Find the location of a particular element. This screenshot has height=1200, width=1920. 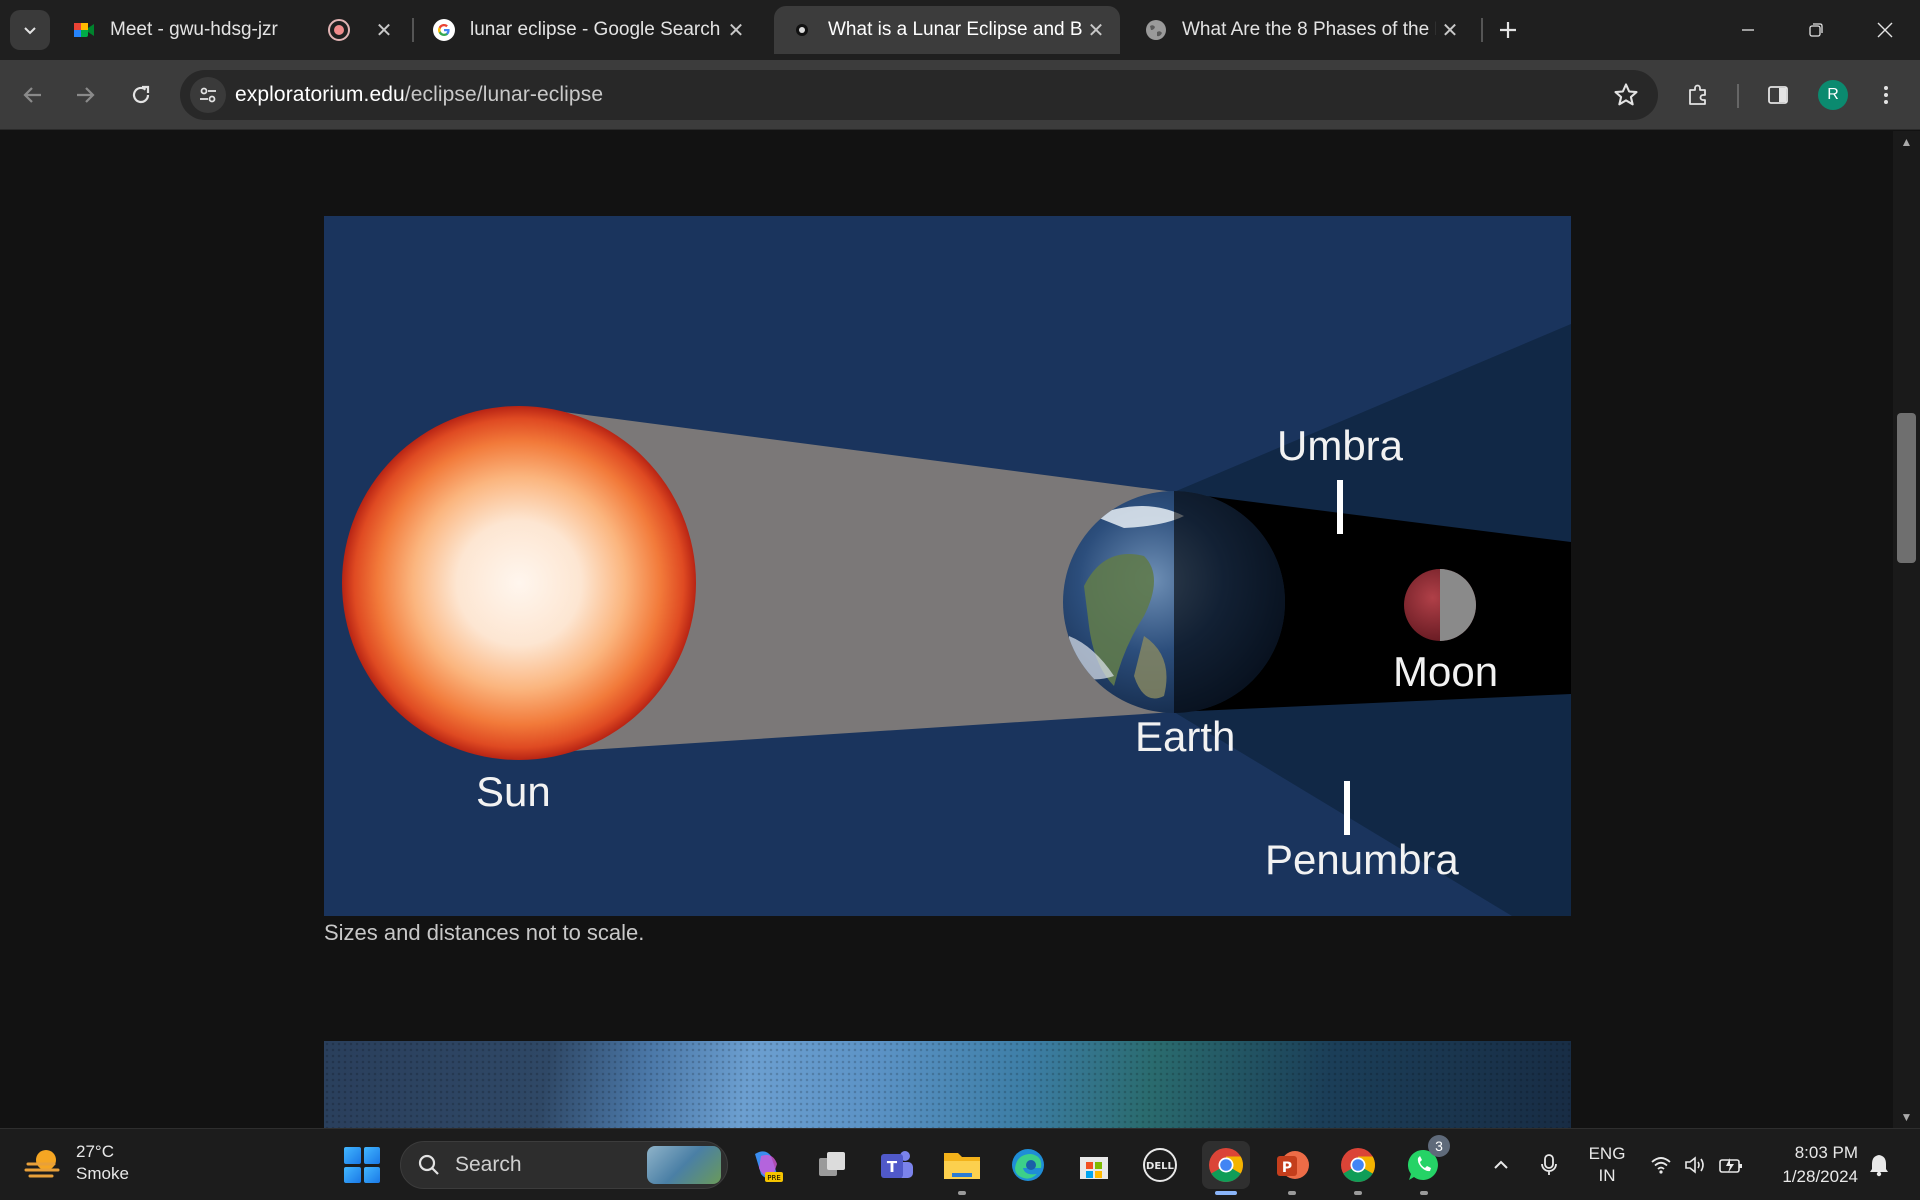

weather-widget: 27°C Smoke is located at coordinates (76, 1163).